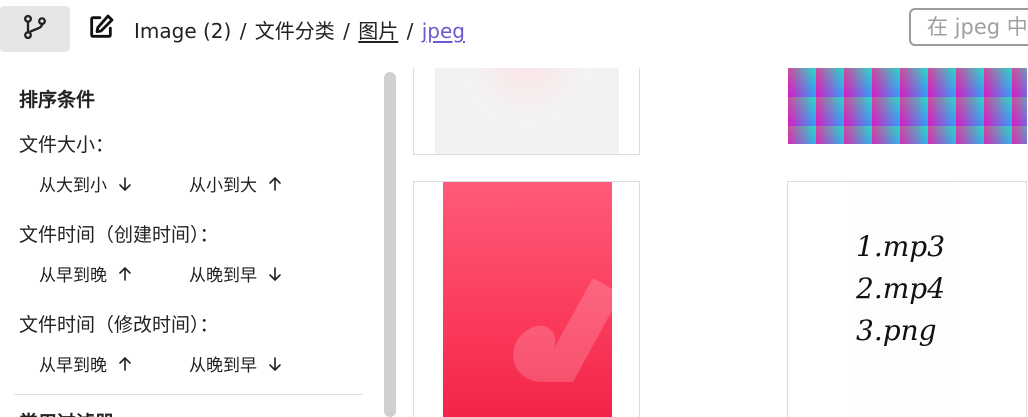 The height and width of the screenshot is (417, 1028). I want to click on handwriting-note: 1.mp3 2.mp4 3.png, so click(900, 289).